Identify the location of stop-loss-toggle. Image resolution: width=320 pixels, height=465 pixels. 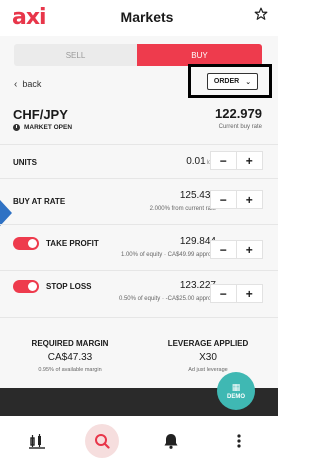
(26, 286).